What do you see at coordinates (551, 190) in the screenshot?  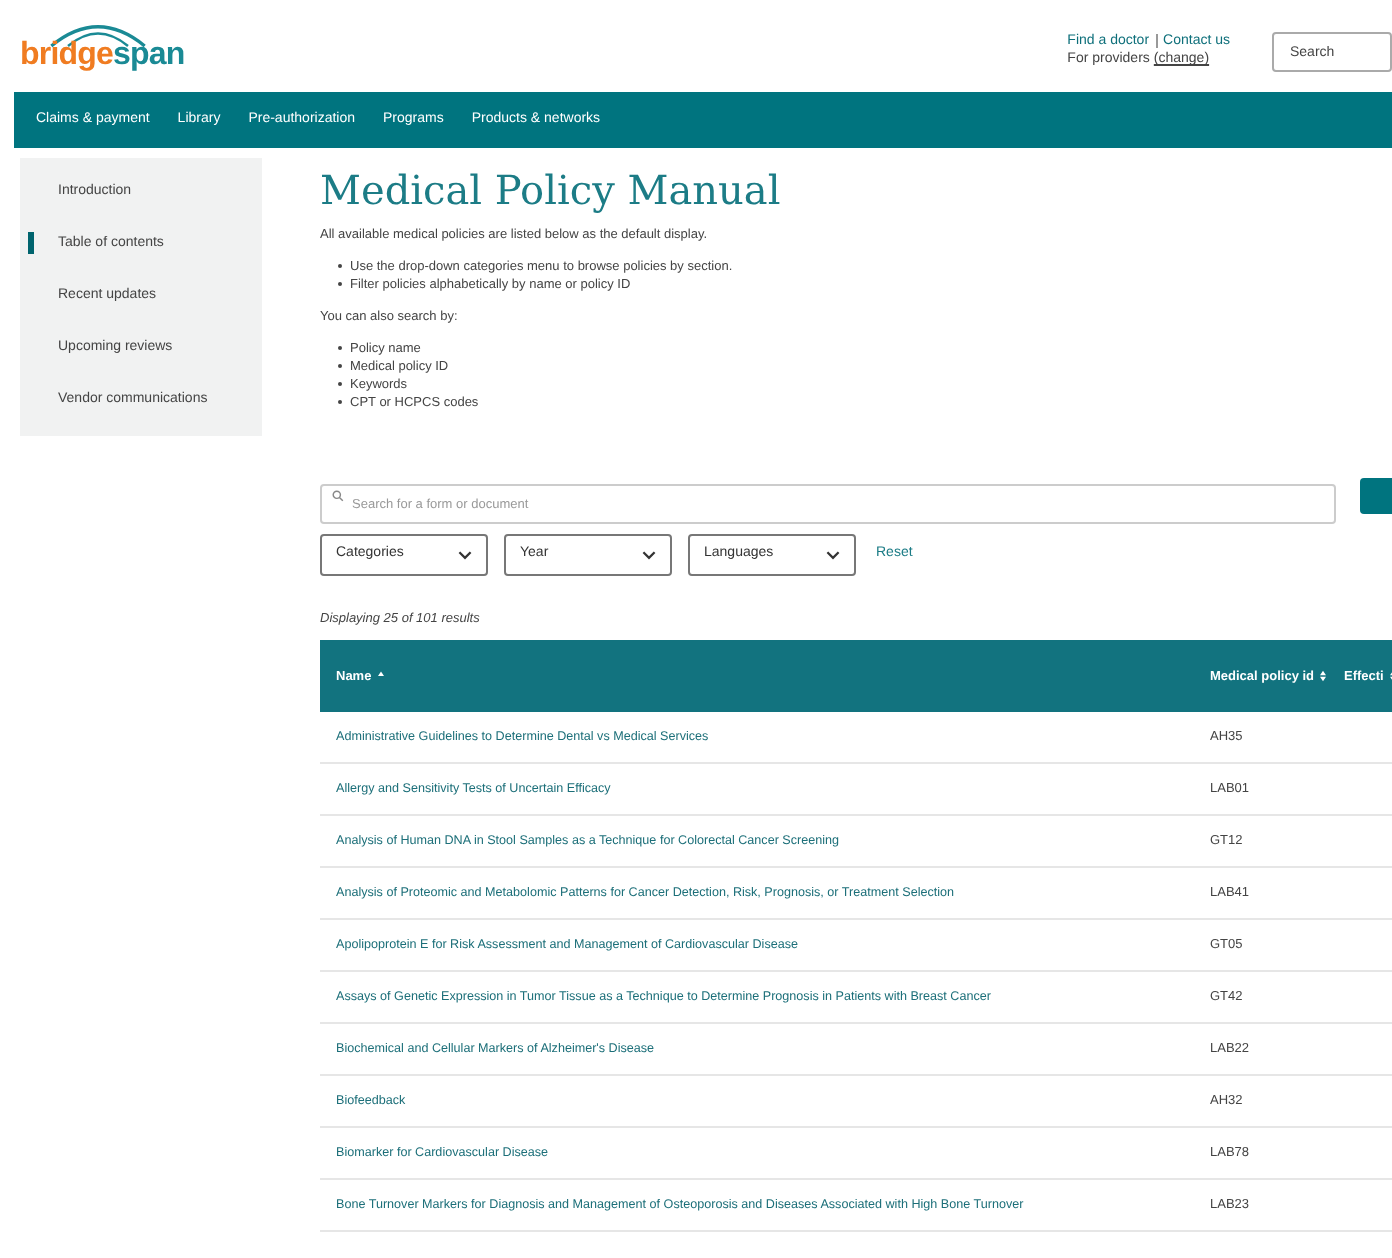 I see `page-title: Medical Policy Manual` at bounding box center [551, 190].